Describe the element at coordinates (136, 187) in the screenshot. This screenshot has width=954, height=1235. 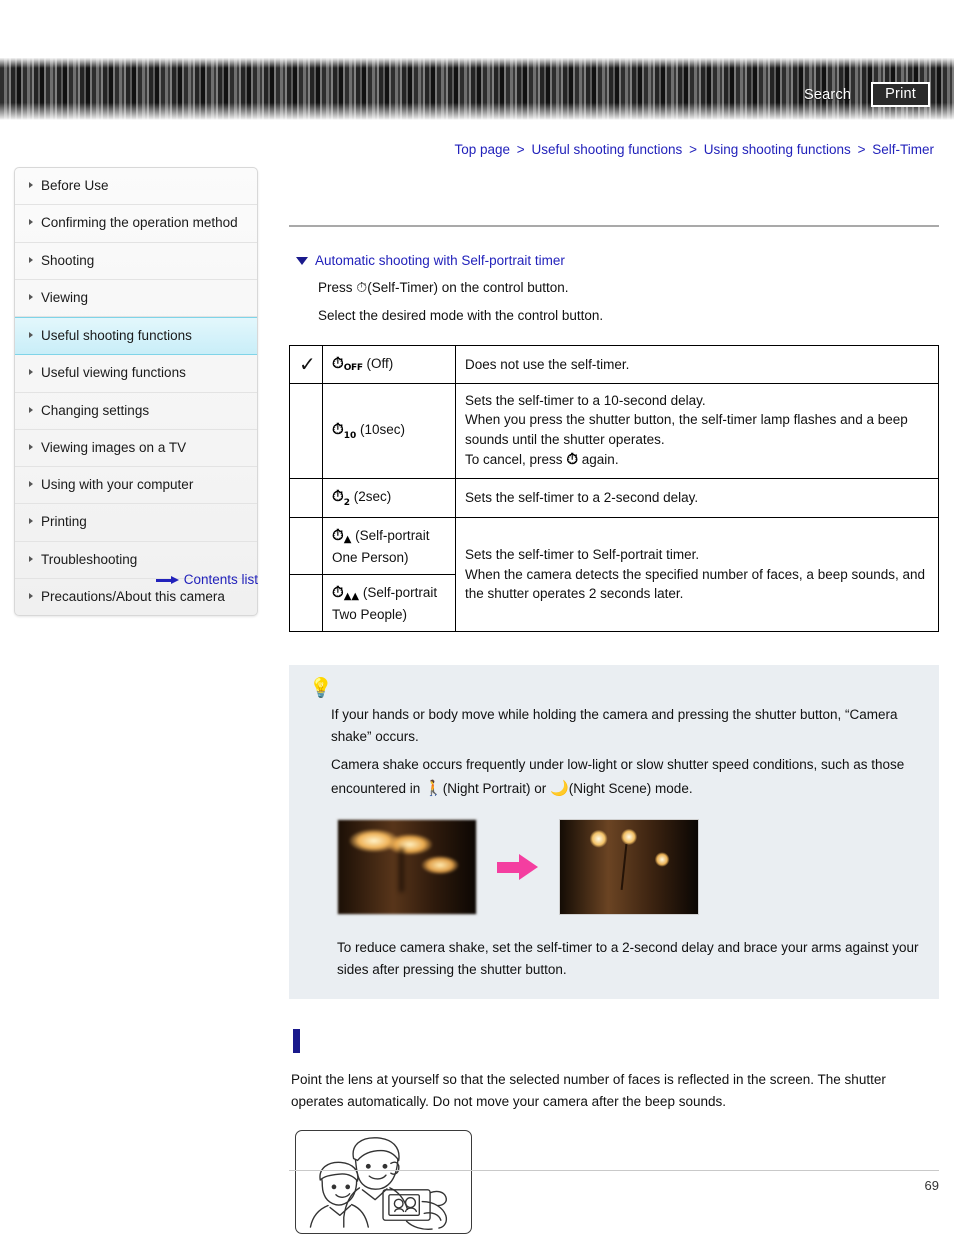
I see `sidebar-item-before-use: Before Use` at that location.